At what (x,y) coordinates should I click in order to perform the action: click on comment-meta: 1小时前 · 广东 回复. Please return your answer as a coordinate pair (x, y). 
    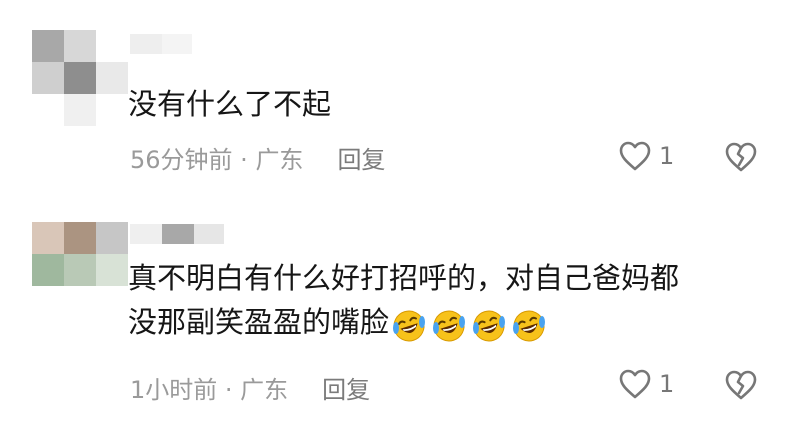
    Looking at the image, I should click on (250, 387).